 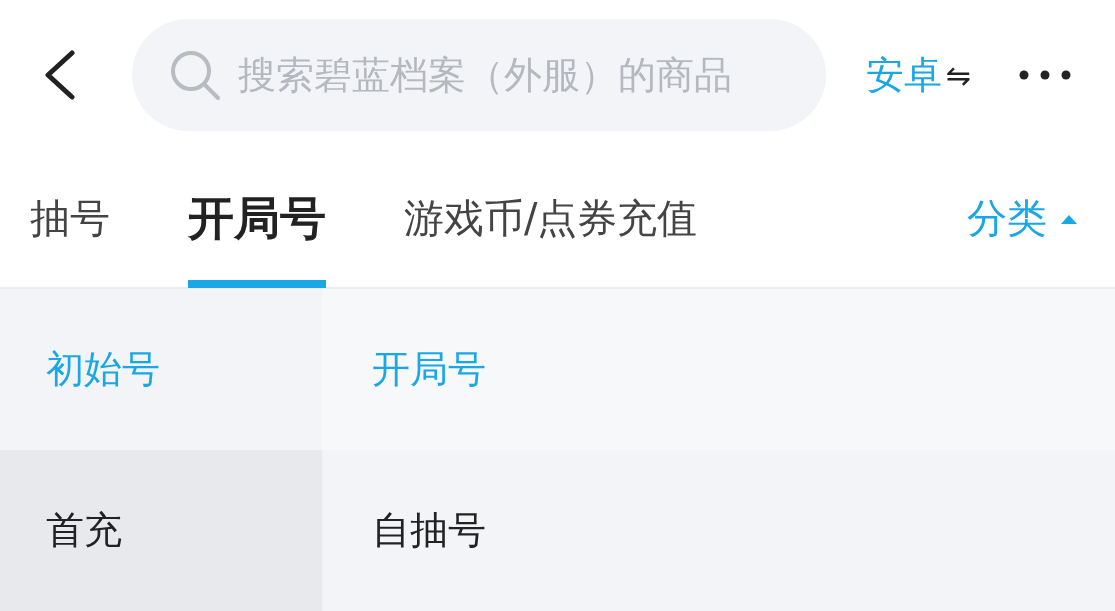 I want to click on search-field: 搜索碧蓝档案（外服）的商品, so click(x=479, y=75).